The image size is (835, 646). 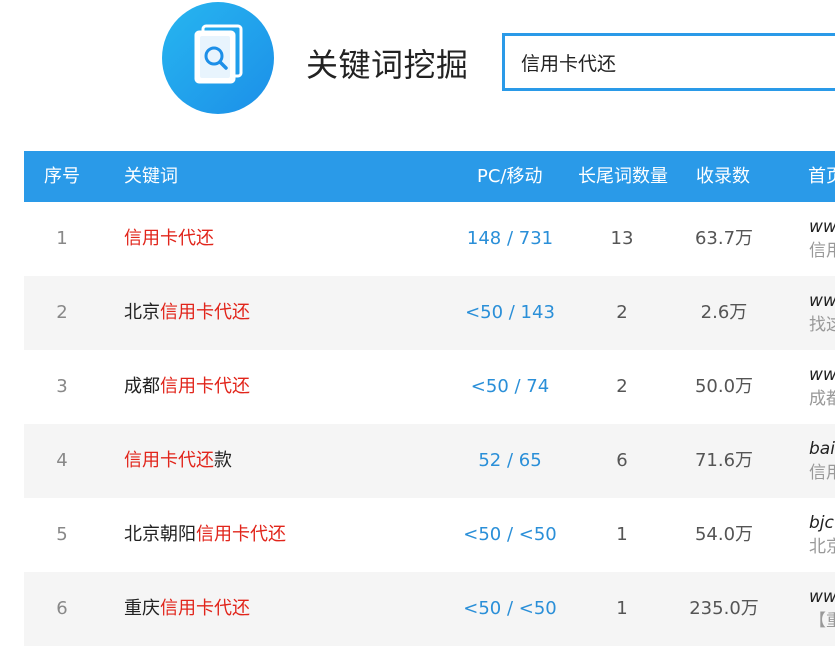 What do you see at coordinates (724, 386) in the screenshot?
I see `row-records: 50.0万` at bounding box center [724, 386].